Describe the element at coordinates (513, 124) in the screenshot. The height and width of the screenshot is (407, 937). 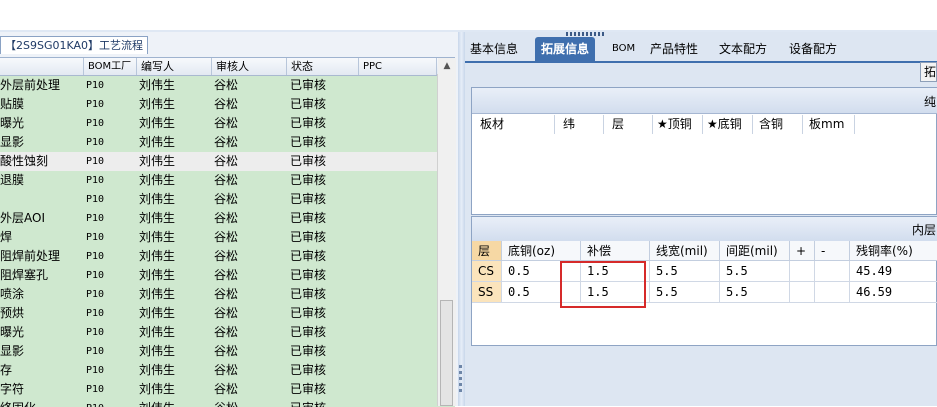
I see `col-board-material: 板材` at that location.